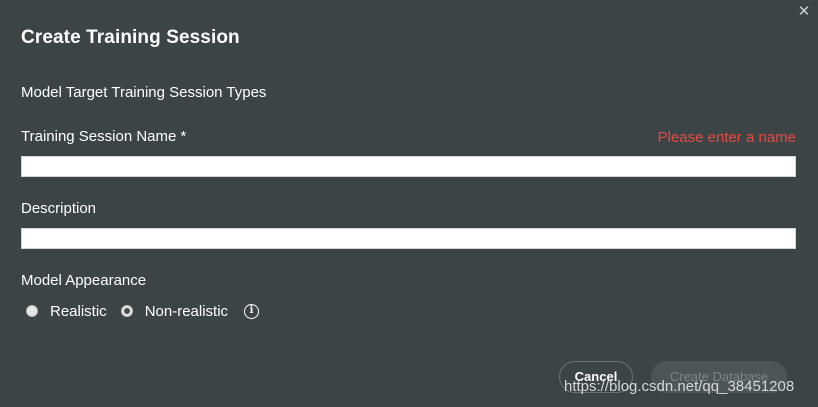  What do you see at coordinates (144, 92) in the screenshot?
I see `session-types-label: Model Target Training Session Types` at bounding box center [144, 92].